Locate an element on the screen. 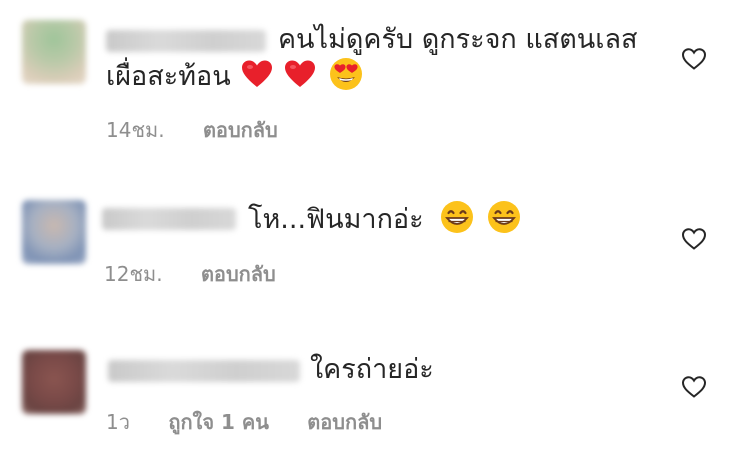 Image resolution: width=750 pixels, height=460 pixels. comment-text: คนไม่ดูครับ ดูกระจก แสตนเลส is located at coordinates (458, 39).